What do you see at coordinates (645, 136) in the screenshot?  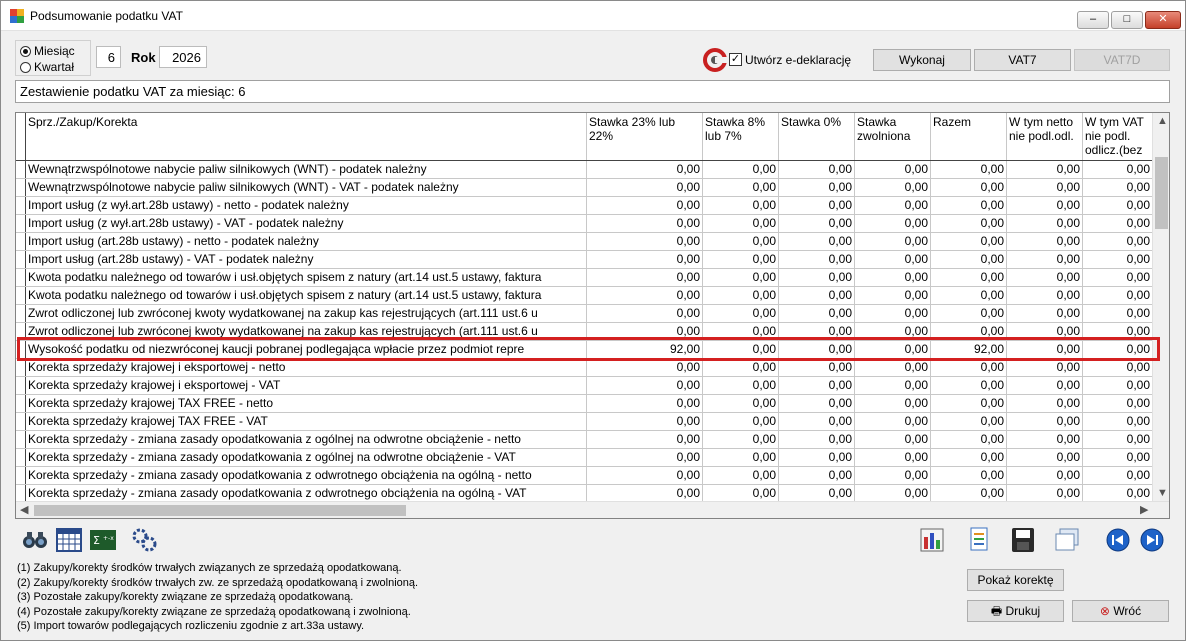 I see `header-rate23: Stawka 23% lub 22%` at bounding box center [645, 136].